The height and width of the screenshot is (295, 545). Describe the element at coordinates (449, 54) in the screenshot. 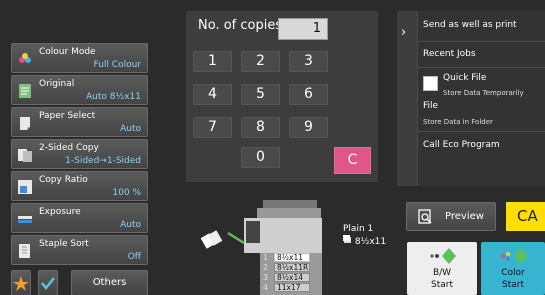

I see `action-recent-jobs: Recent Jobs` at that location.